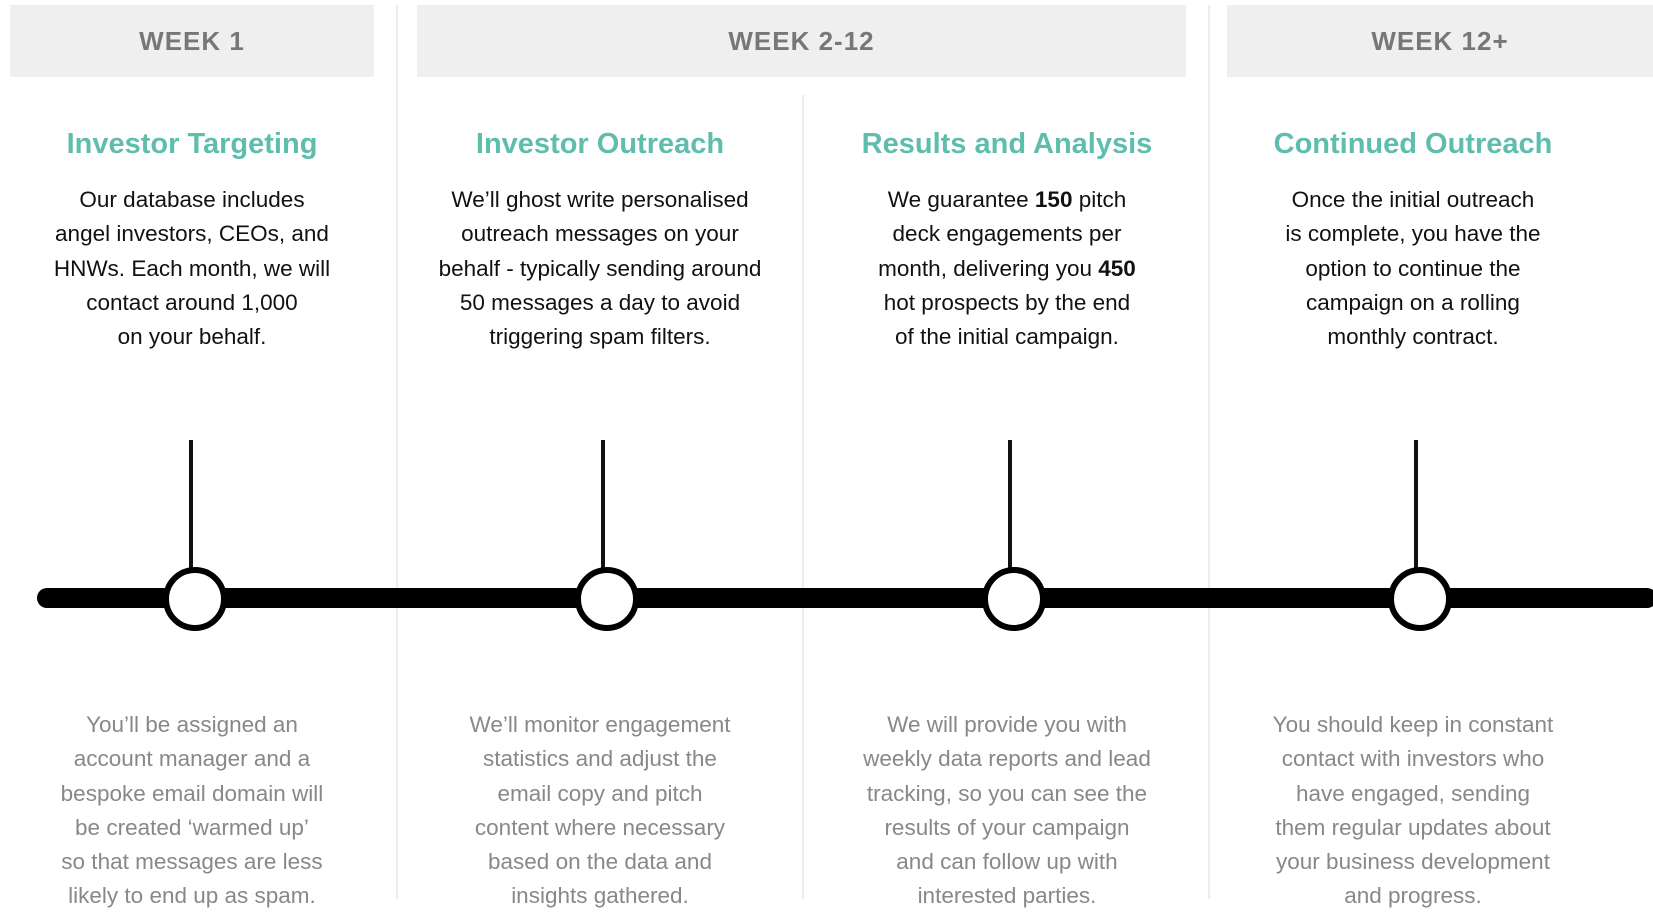 This screenshot has height=919, width=1653. What do you see at coordinates (1413, 827) in the screenshot?
I see `detail-line: them regular updates about` at bounding box center [1413, 827].